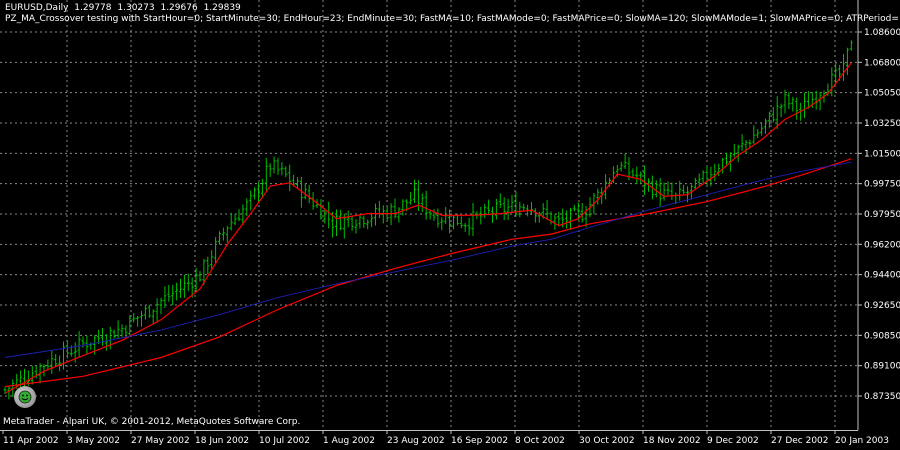 This screenshot has height=450, width=900. I want to click on y-tick-label: 0.92650, so click(882, 306).